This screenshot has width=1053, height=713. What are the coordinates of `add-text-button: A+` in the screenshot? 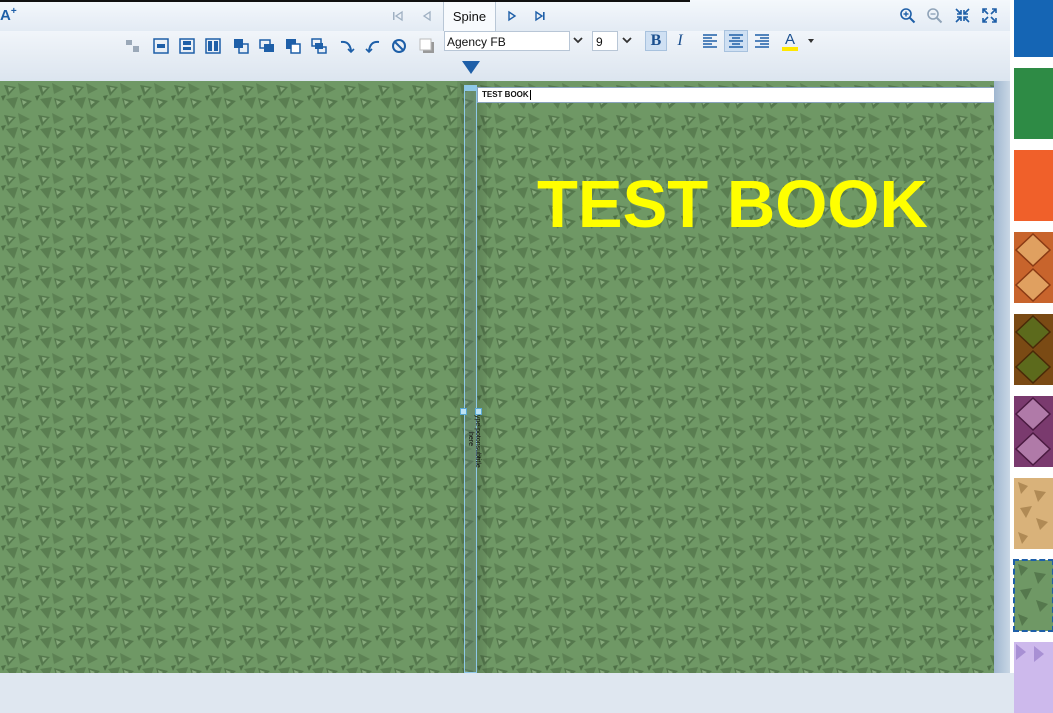 It's located at (8, 15).